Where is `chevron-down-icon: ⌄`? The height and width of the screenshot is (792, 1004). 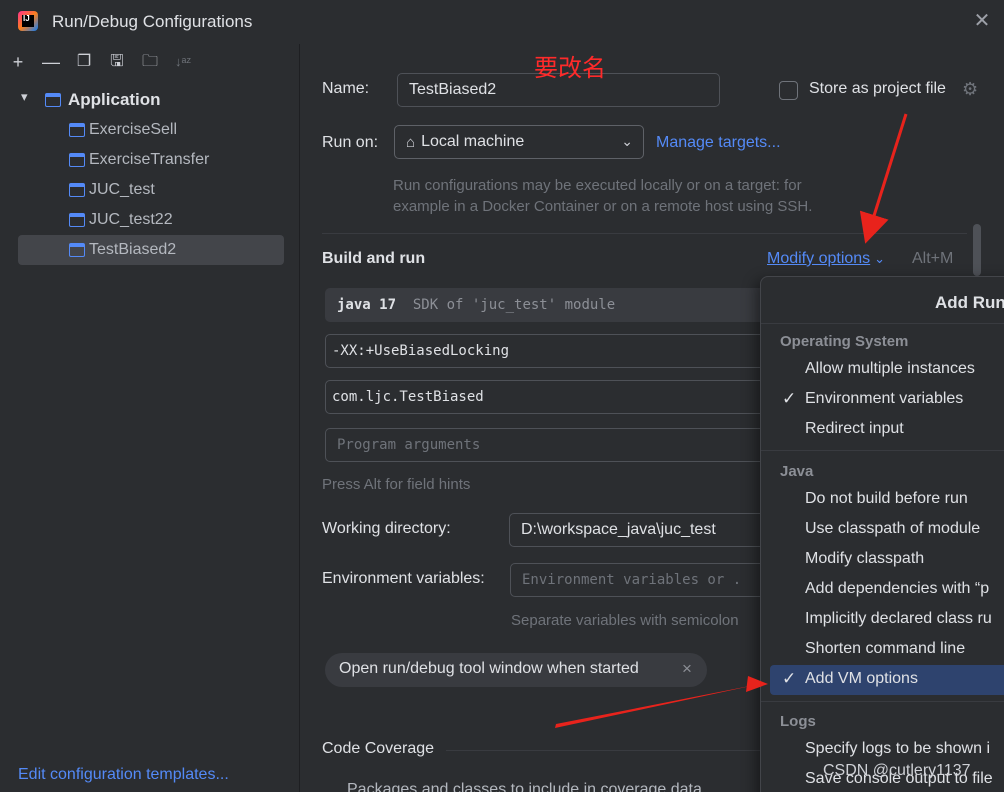
chevron-down-icon: ⌄ is located at coordinates (627, 141).